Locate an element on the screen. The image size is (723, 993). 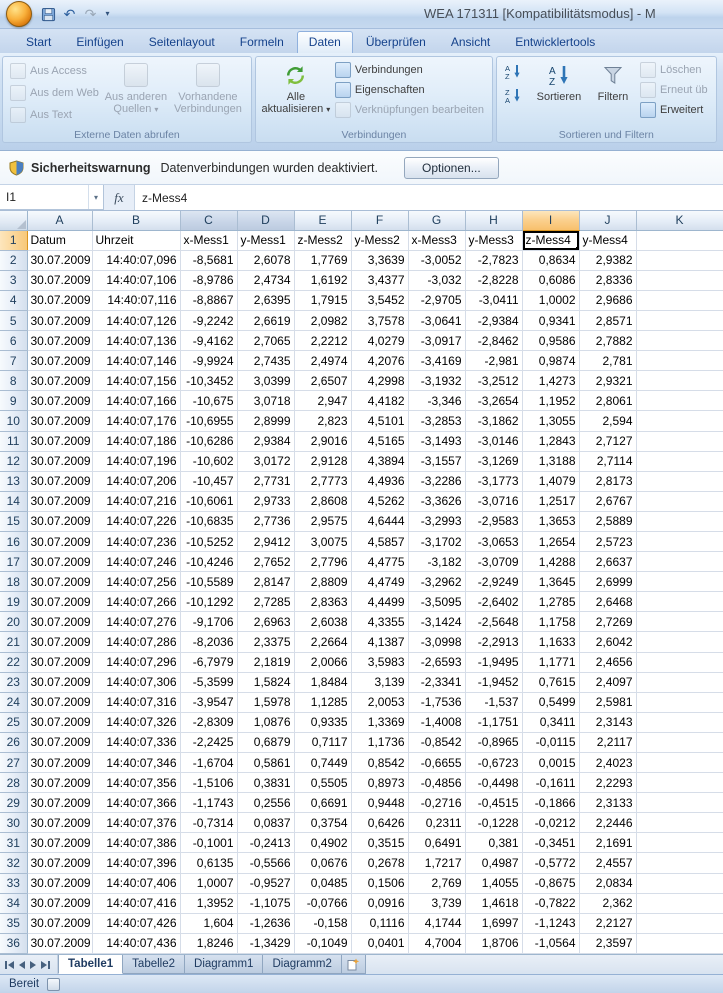
cell-B2: 14:40:07,096 is located at coordinates (136, 260).